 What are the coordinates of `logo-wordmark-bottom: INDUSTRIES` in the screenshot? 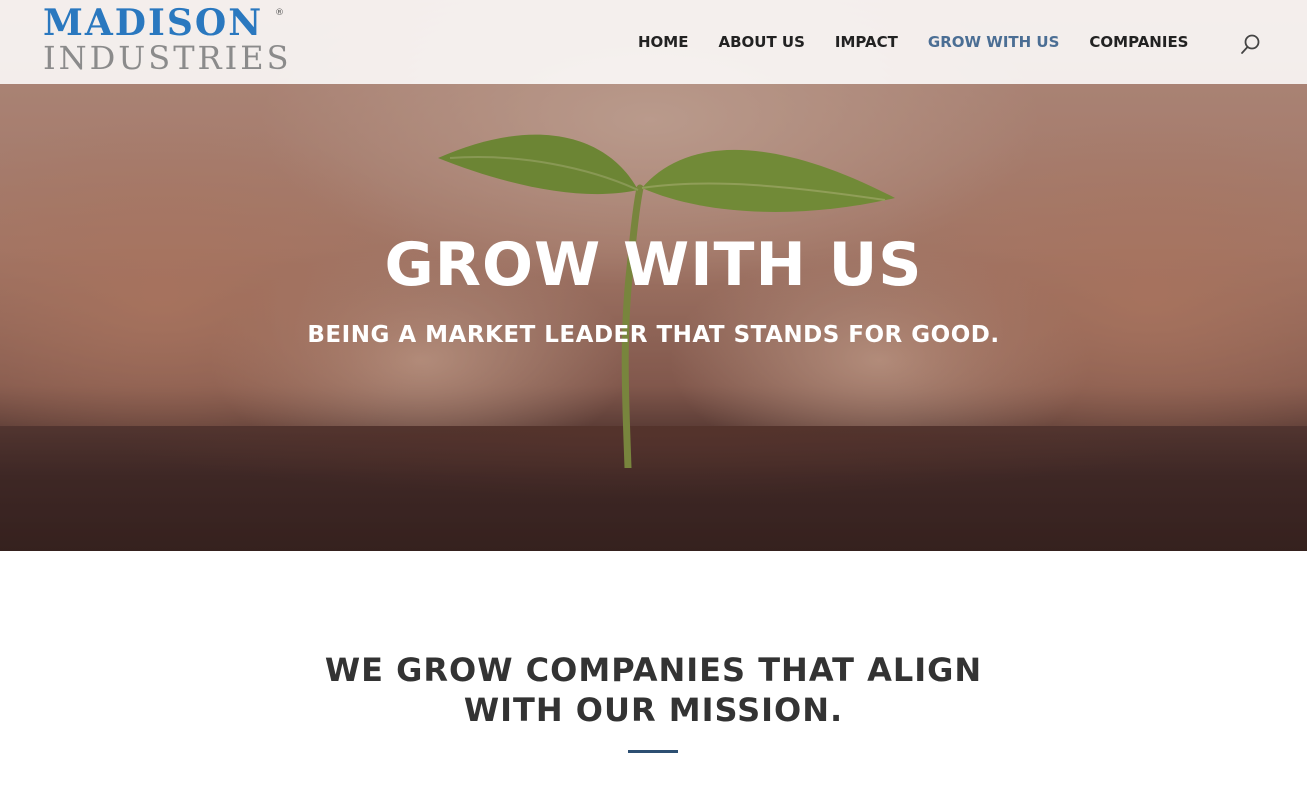 It's located at (167, 58).